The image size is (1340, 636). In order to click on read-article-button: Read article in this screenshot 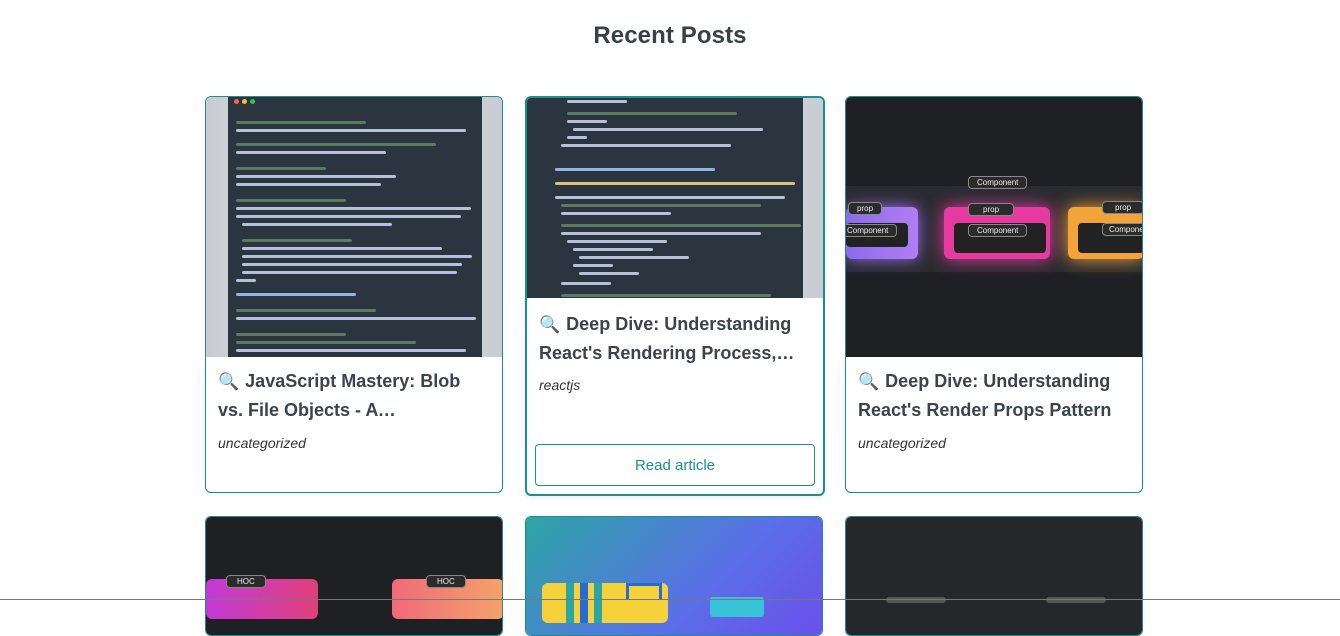, I will do `click(675, 465)`.